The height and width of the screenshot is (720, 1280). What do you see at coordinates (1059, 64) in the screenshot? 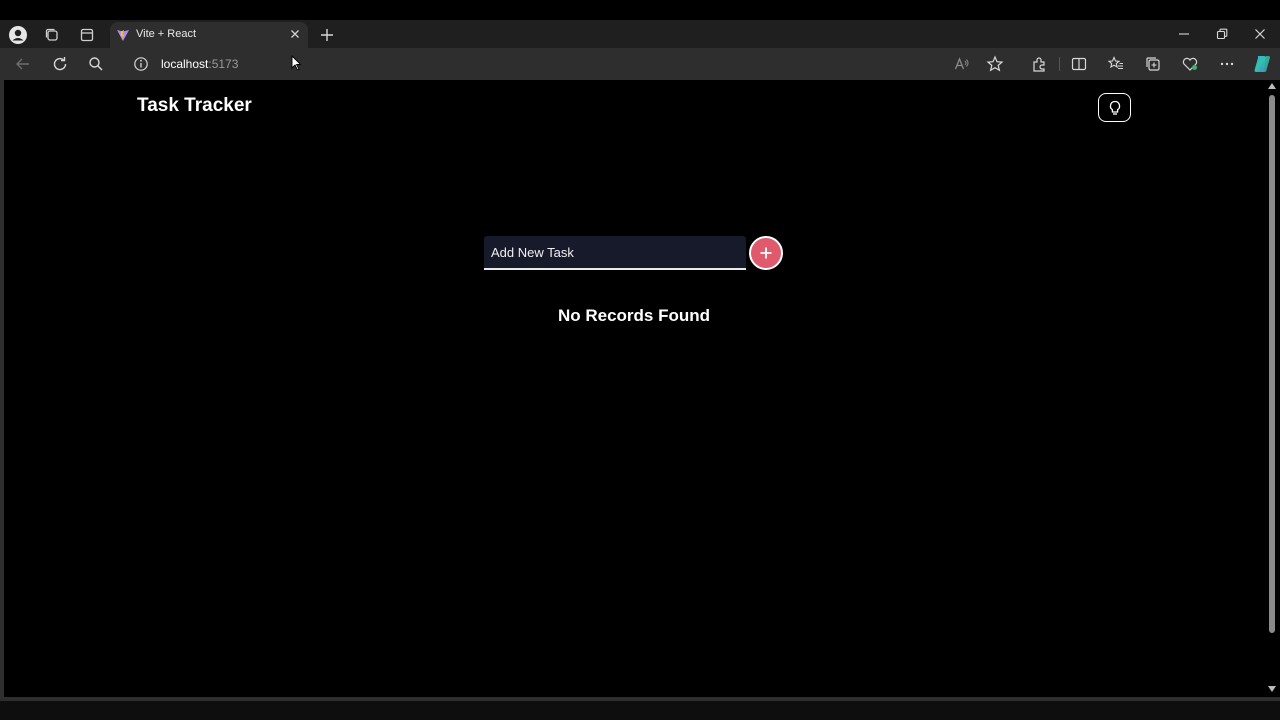
I see `toolbar-separator` at bounding box center [1059, 64].